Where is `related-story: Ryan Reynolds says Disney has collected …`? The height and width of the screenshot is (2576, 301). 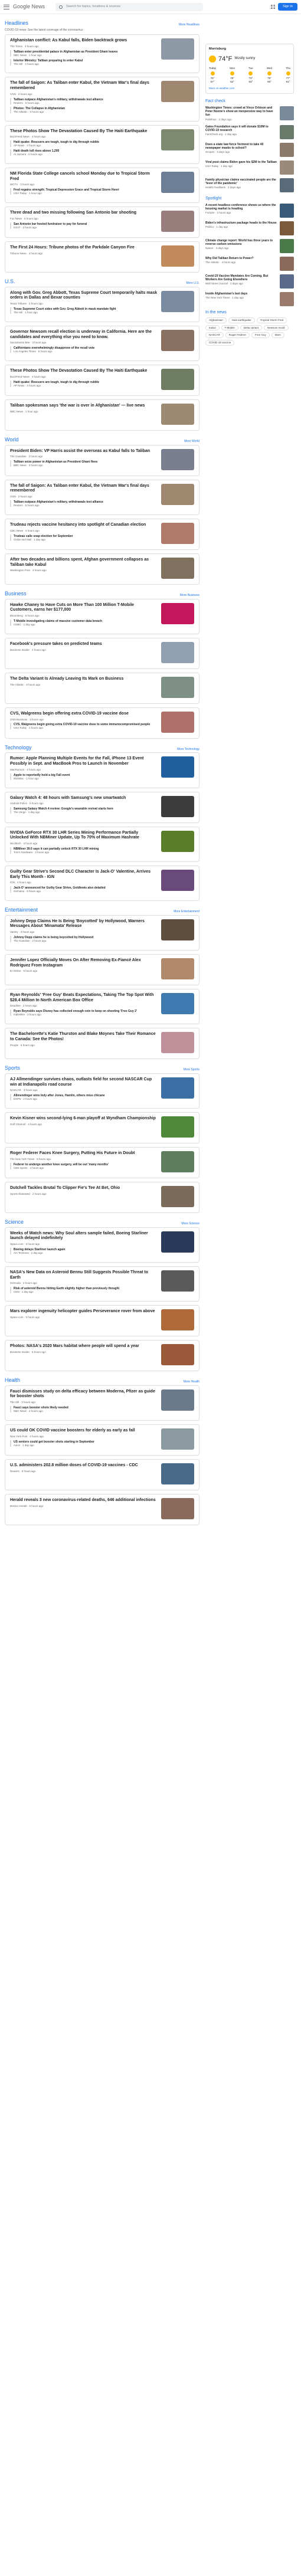
related-story: Ryan Reynolds says Disney has collected … is located at coordinates (84, 1013).